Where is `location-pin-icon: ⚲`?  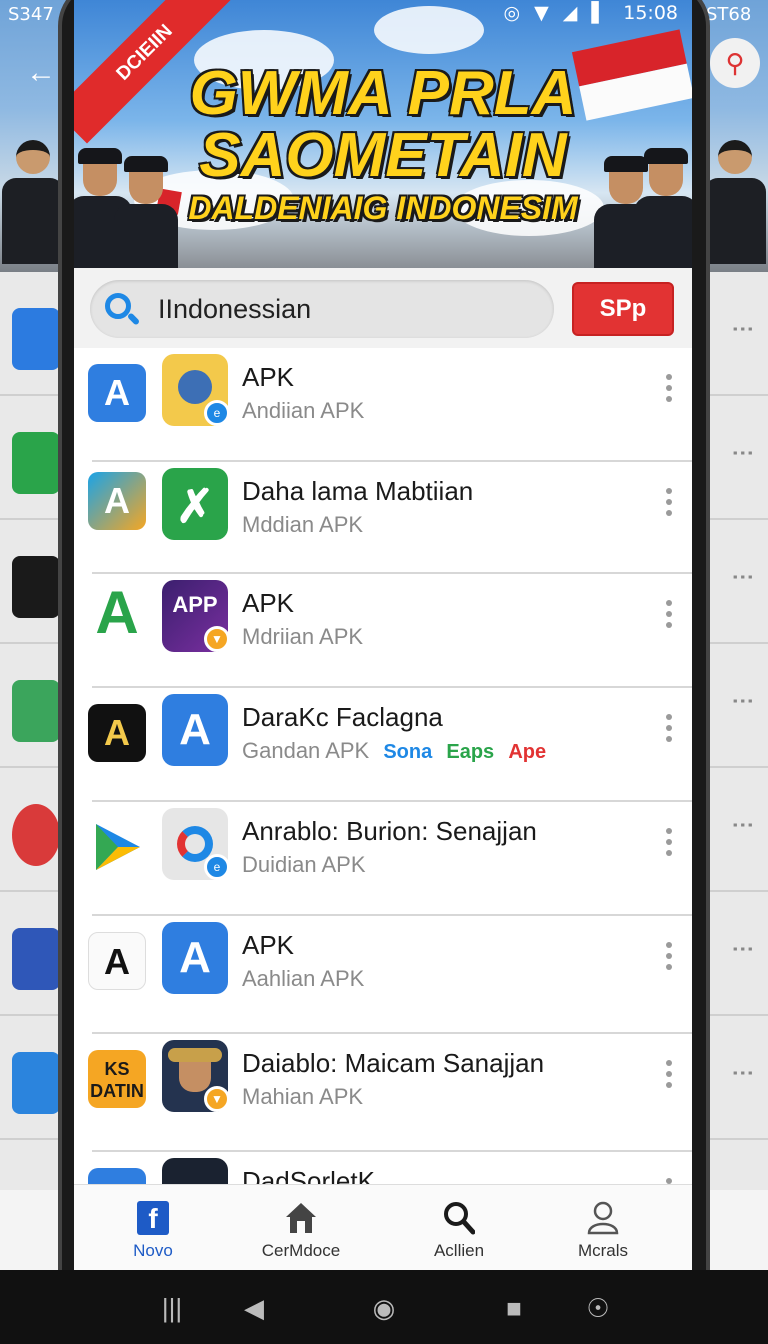
location-pin-icon: ⚲ is located at coordinates (735, 63).